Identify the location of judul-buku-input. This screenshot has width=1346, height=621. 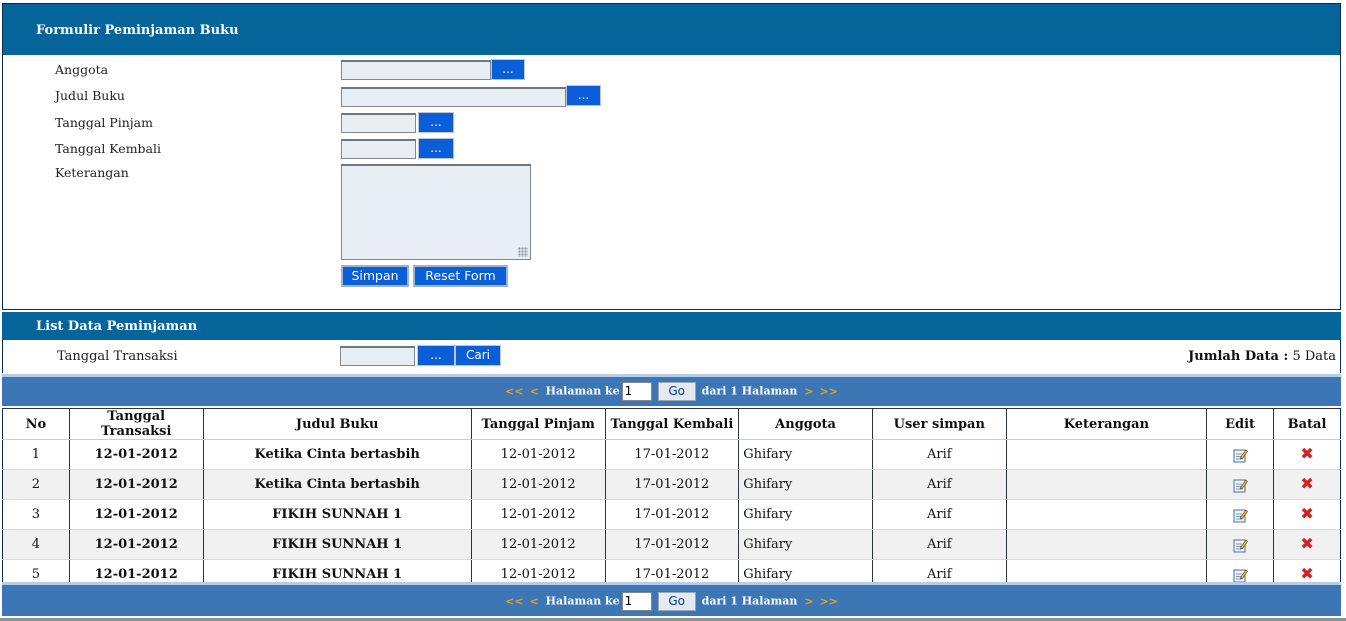
(453, 97).